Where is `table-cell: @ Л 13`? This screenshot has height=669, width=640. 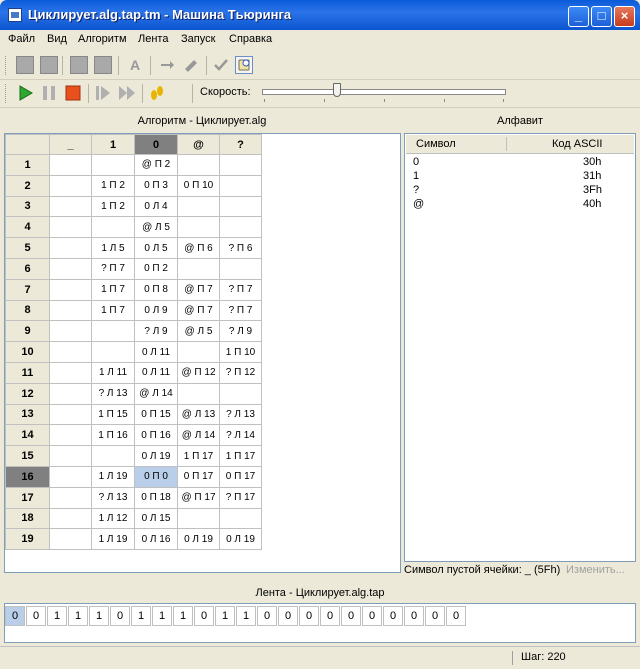 table-cell: @ Л 13 is located at coordinates (198, 414).